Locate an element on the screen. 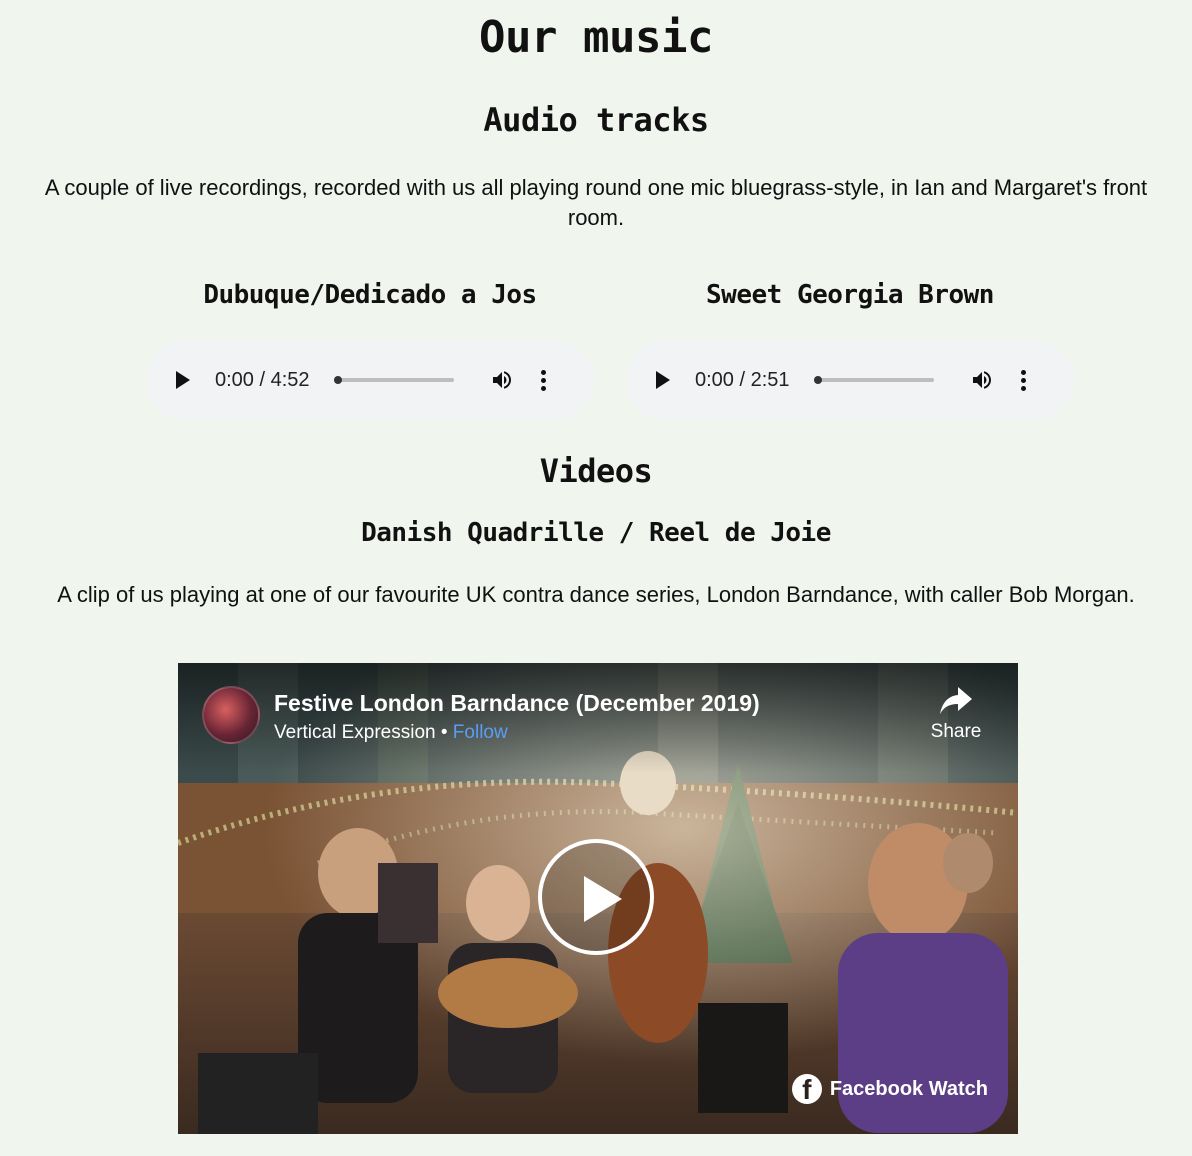 The height and width of the screenshot is (1156, 1192). share-arrow-icon is located at coordinates (956, 700).